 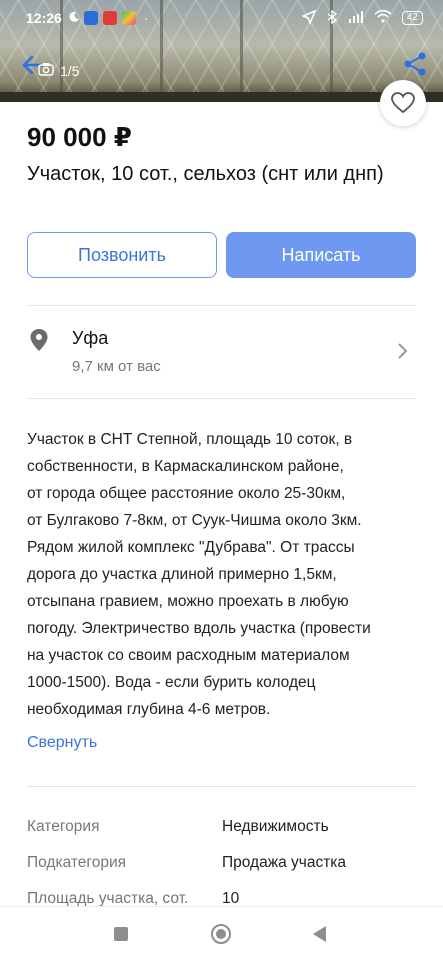 I want to click on top-navigation: 1/5, so click(x=221, y=66).